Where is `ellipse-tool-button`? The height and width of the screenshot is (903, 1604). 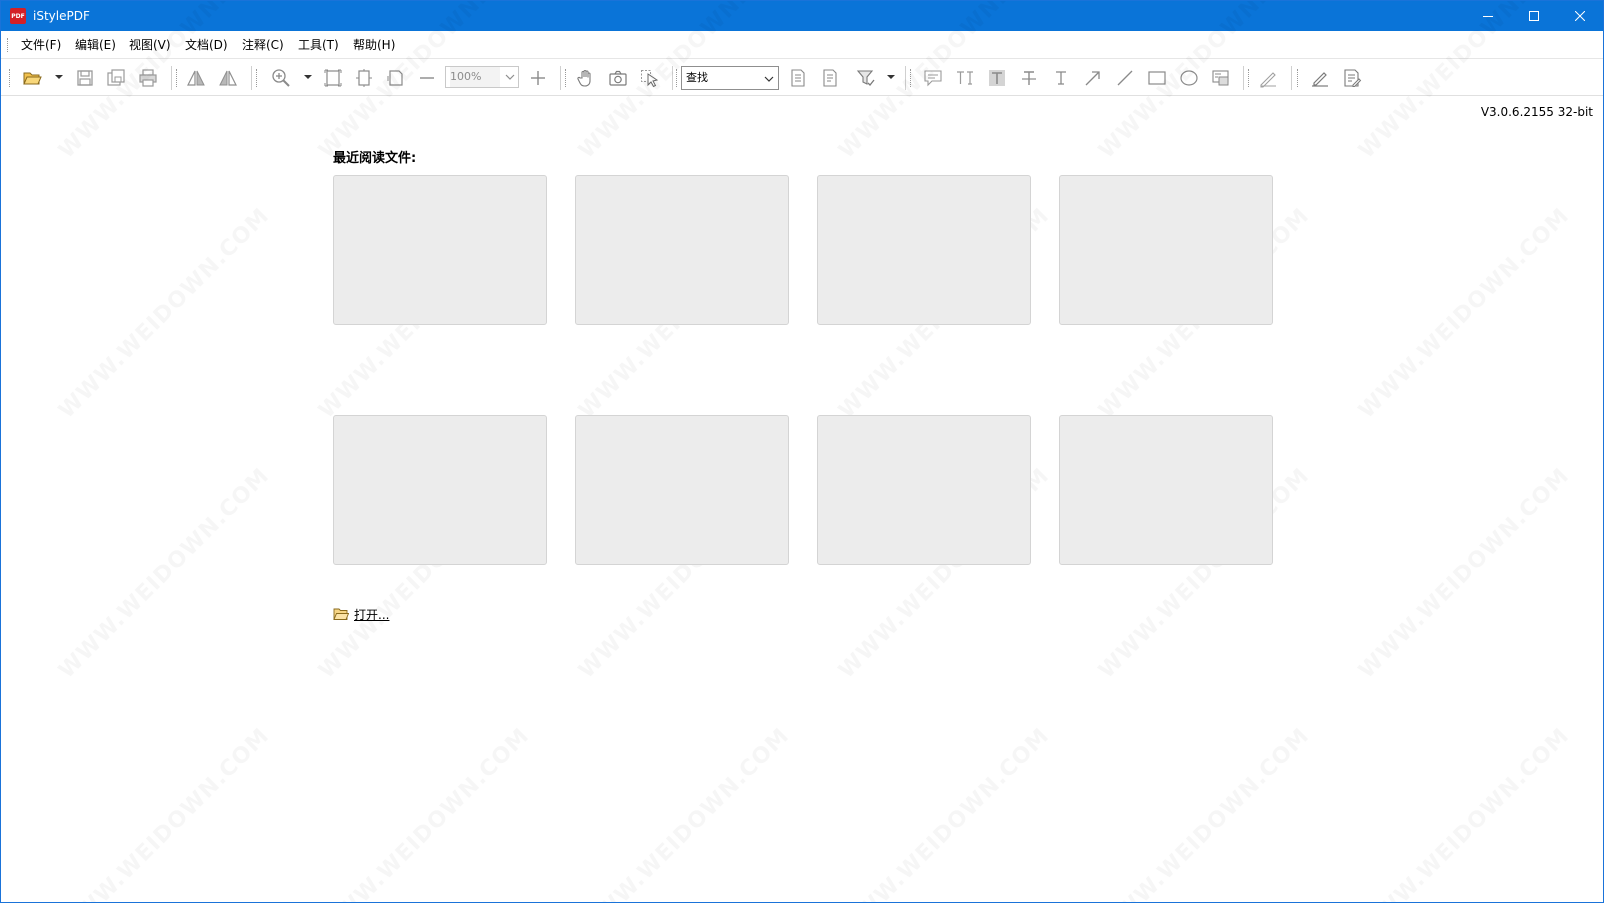 ellipse-tool-button is located at coordinates (1189, 78).